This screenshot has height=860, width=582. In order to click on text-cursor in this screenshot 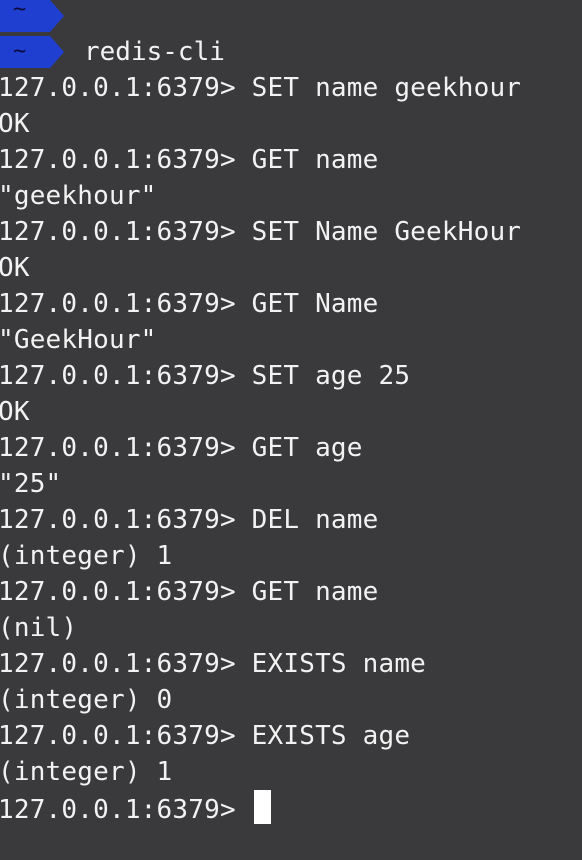, I will do `click(262, 807)`.